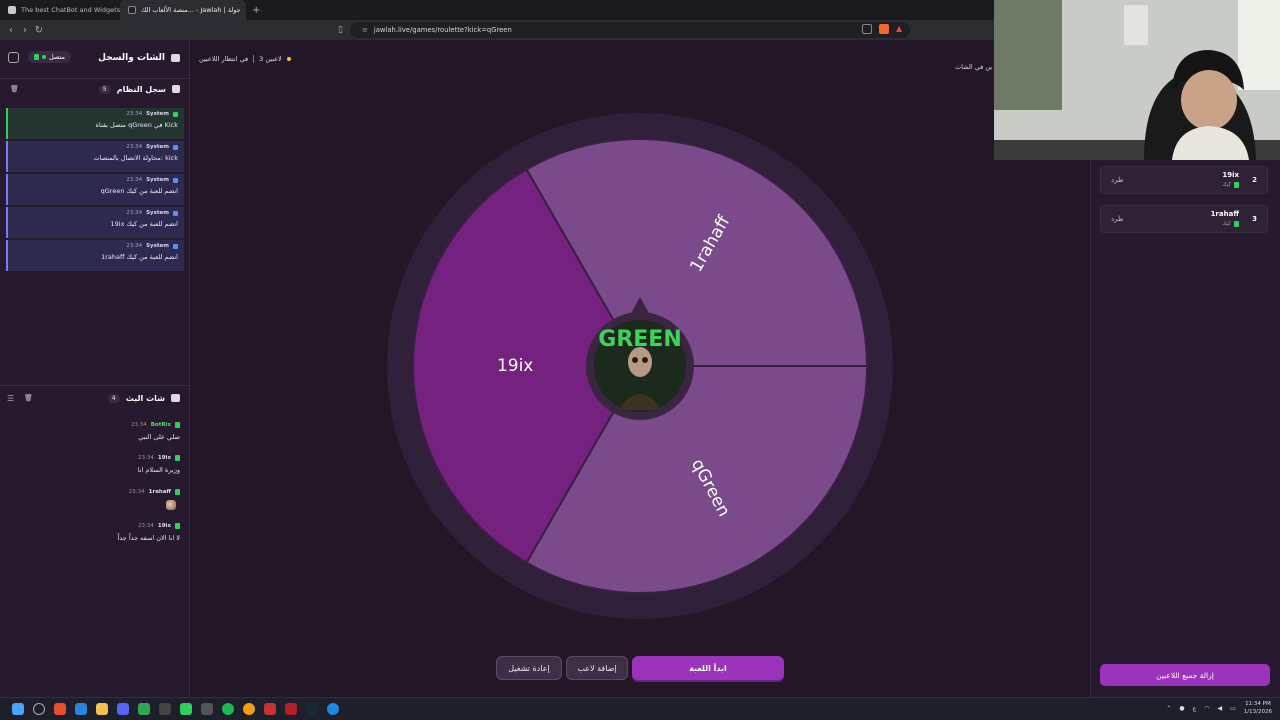 The width and height of the screenshot is (1280, 720). I want to click on chevron-up-icon: ⌃, so click(1168, 708).